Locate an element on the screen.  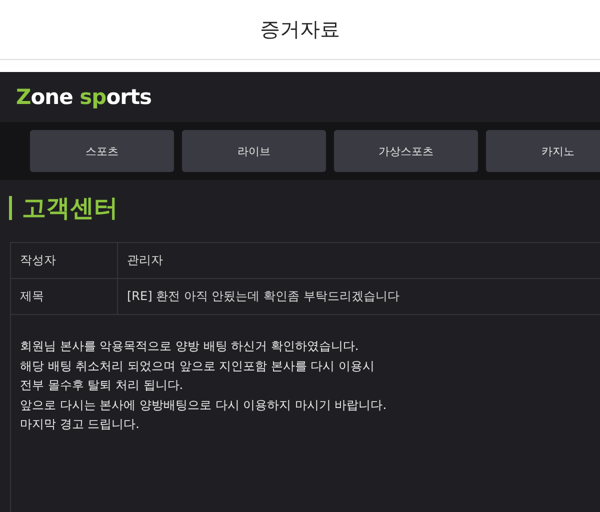
accent-bar is located at coordinates (10, 208).